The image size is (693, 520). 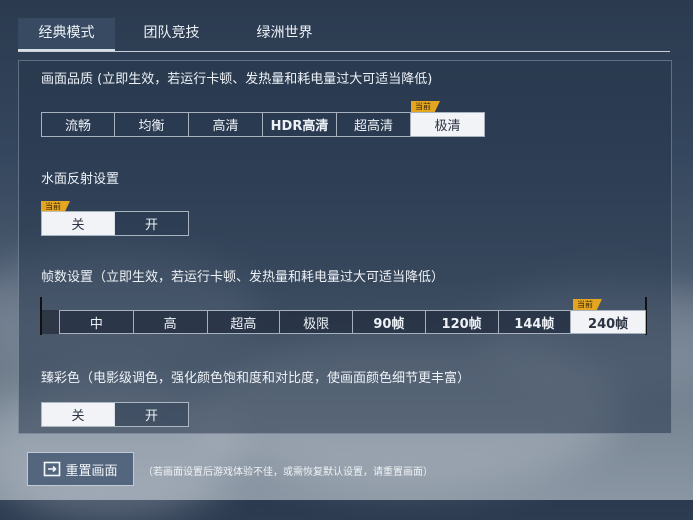 What do you see at coordinates (52, 469) in the screenshot?
I see `reset-icon` at bounding box center [52, 469].